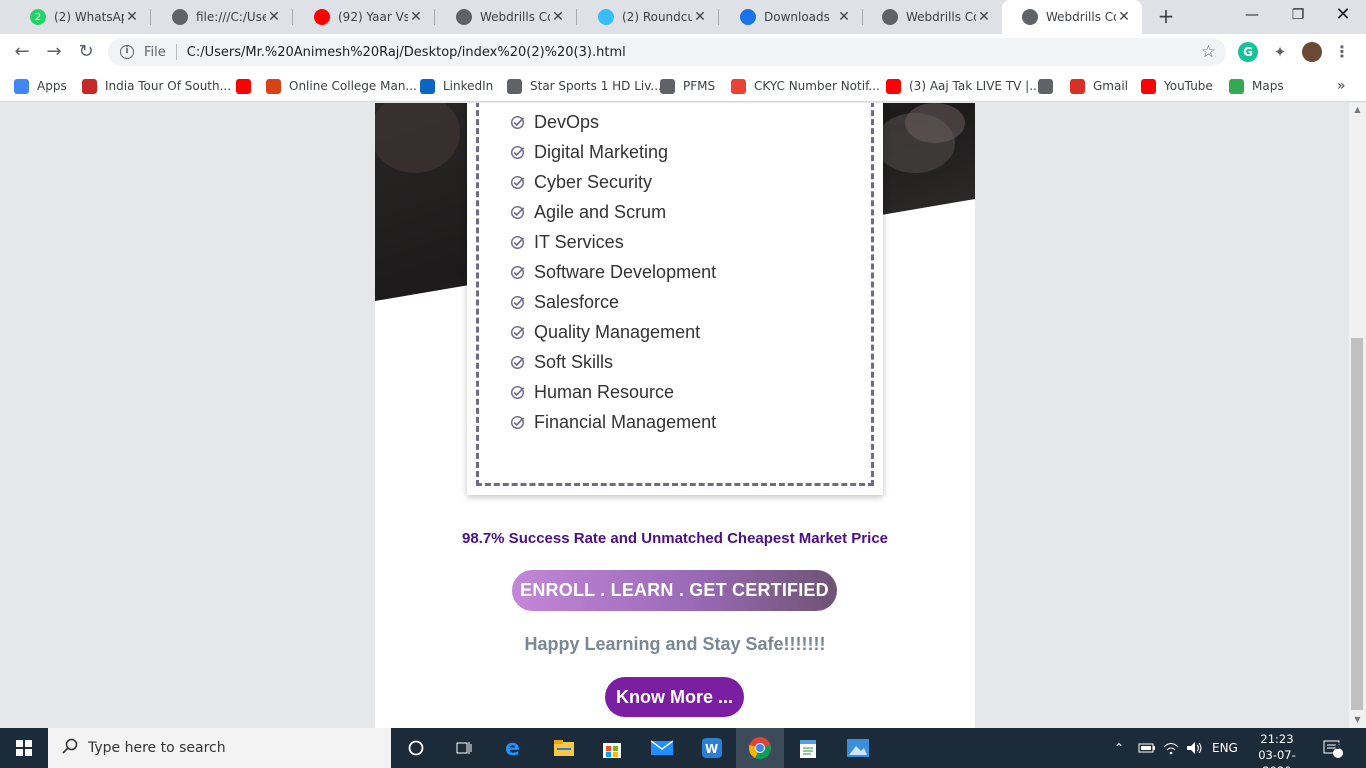 Image resolution: width=1366 pixels, height=768 pixels. Describe the element at coordinates (1208, 52) in the screenshot. I see `bookmark-star-icon: ☆` at that location.